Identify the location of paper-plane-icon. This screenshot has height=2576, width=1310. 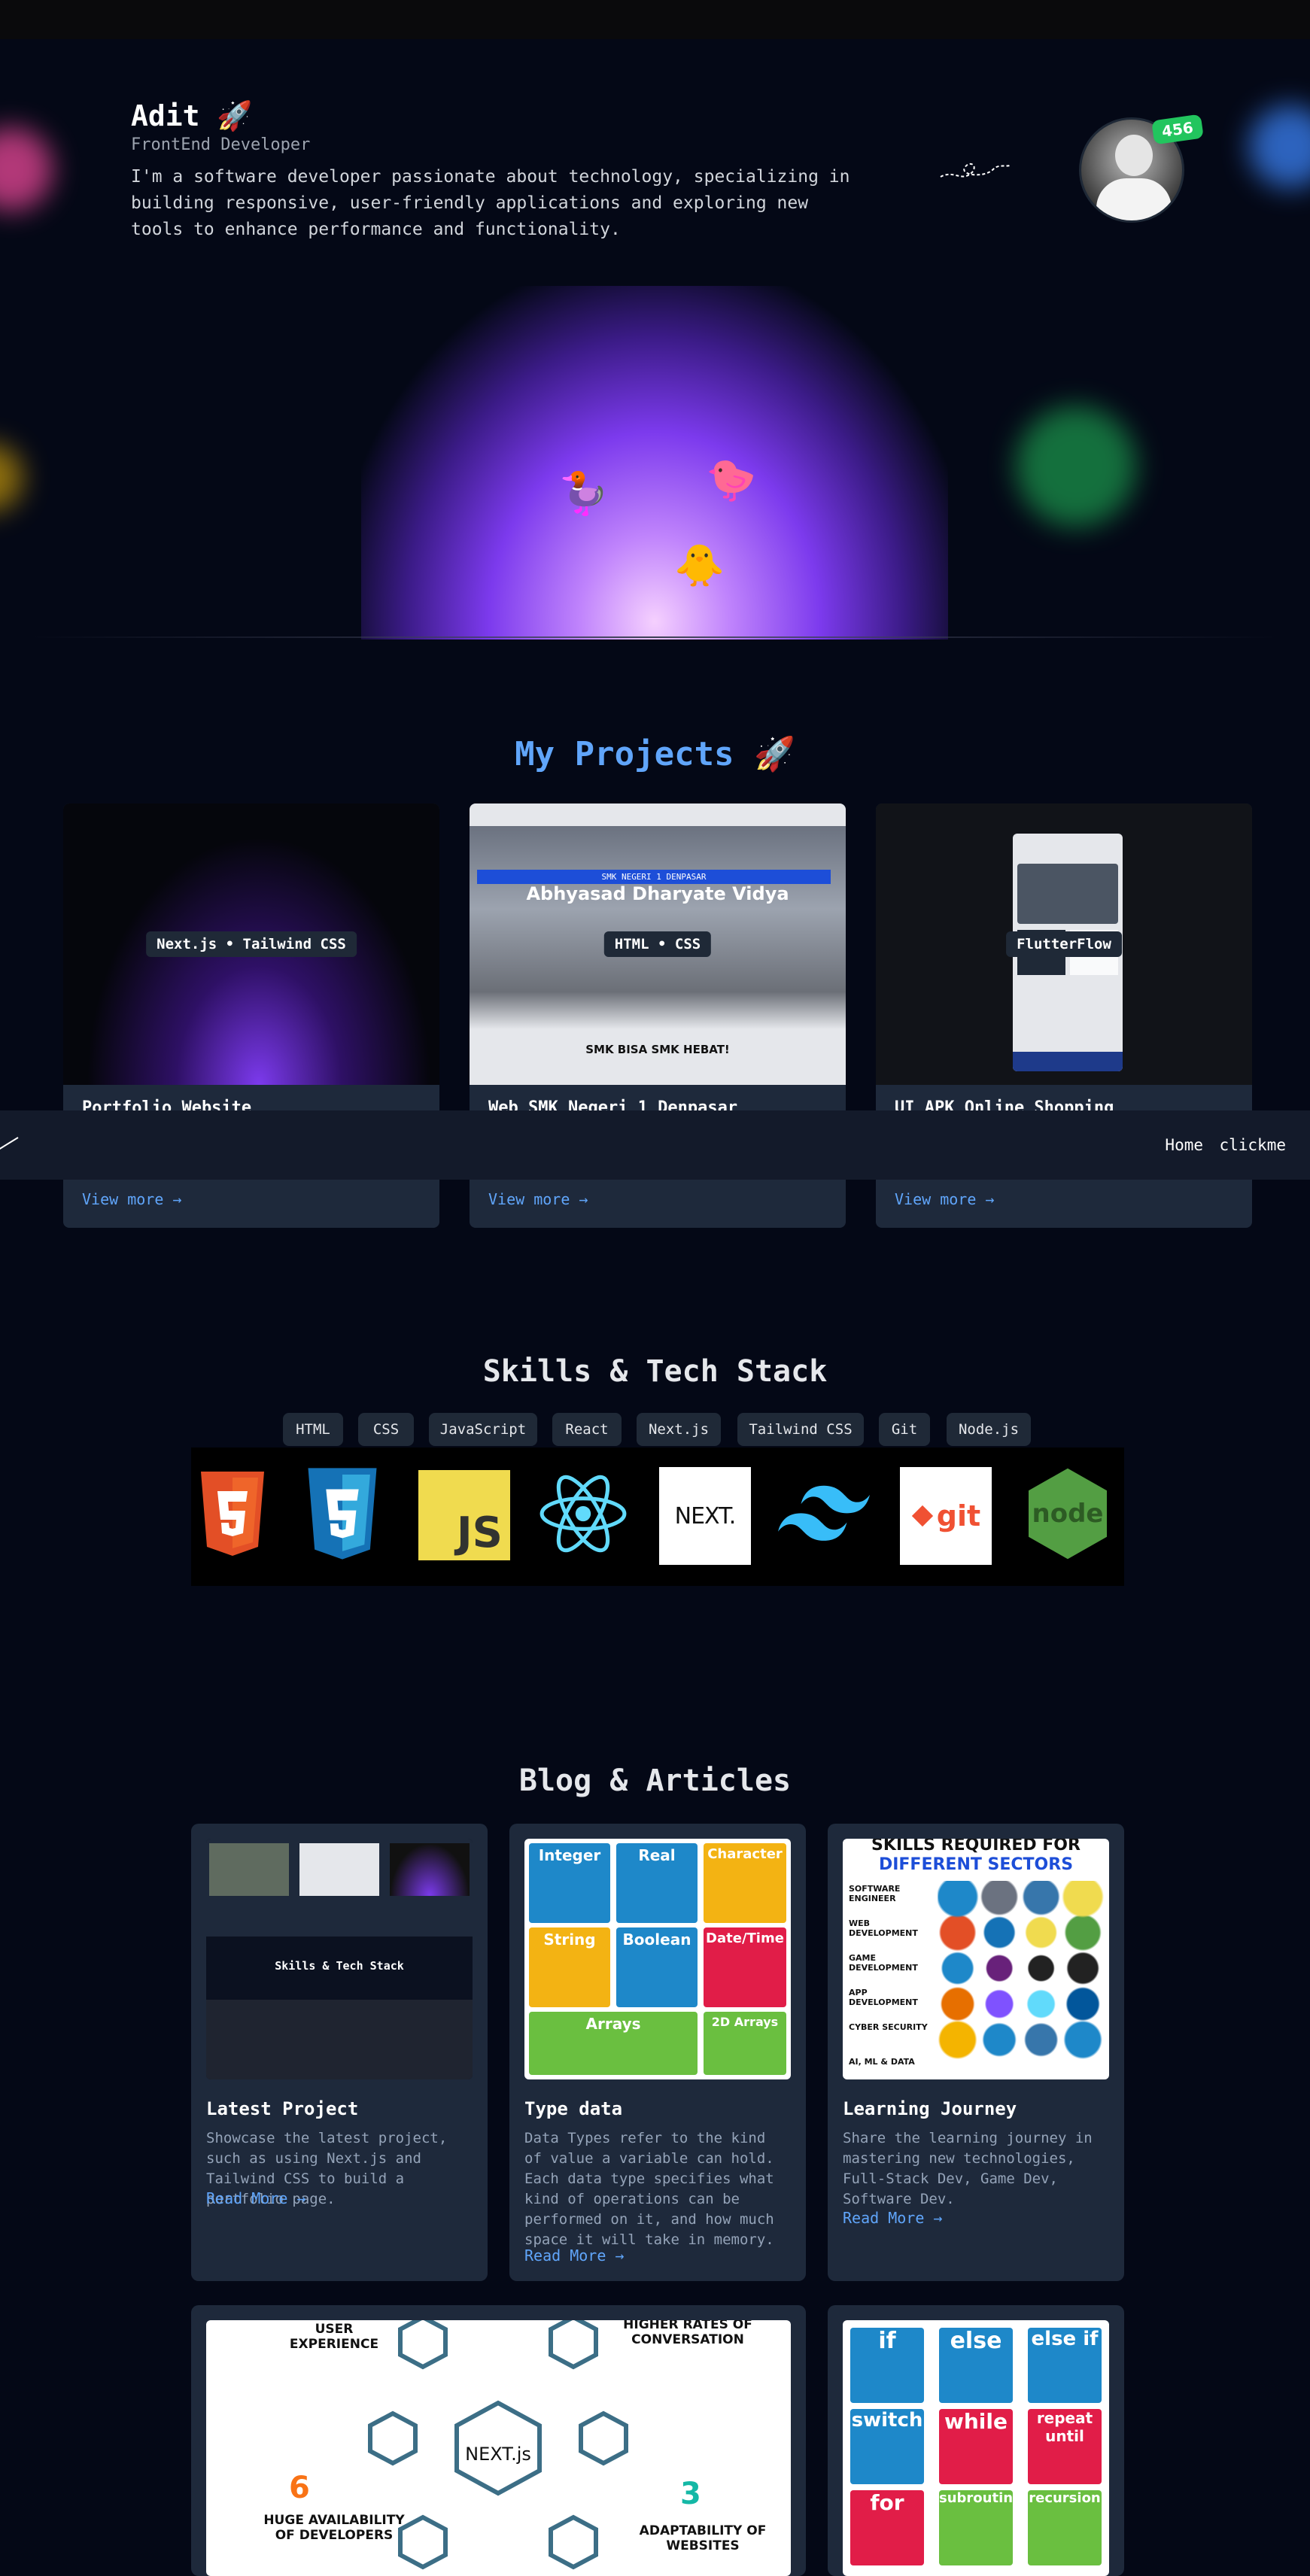
(9, 1143).